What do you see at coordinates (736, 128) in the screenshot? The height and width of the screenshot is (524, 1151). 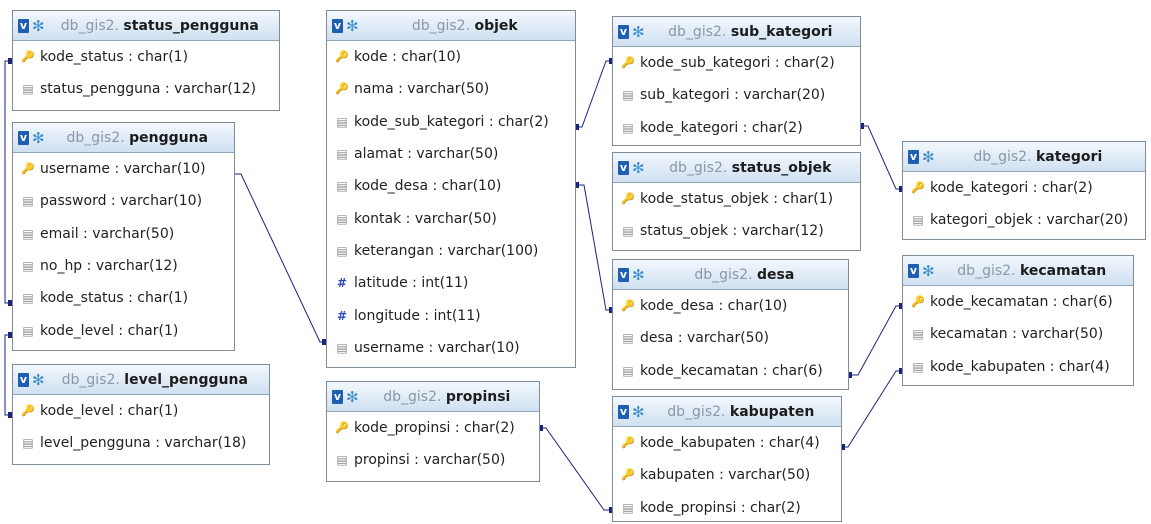 I see `column-row: ▤ kode_kategori : char(2)` at bounding box center [736, 128].